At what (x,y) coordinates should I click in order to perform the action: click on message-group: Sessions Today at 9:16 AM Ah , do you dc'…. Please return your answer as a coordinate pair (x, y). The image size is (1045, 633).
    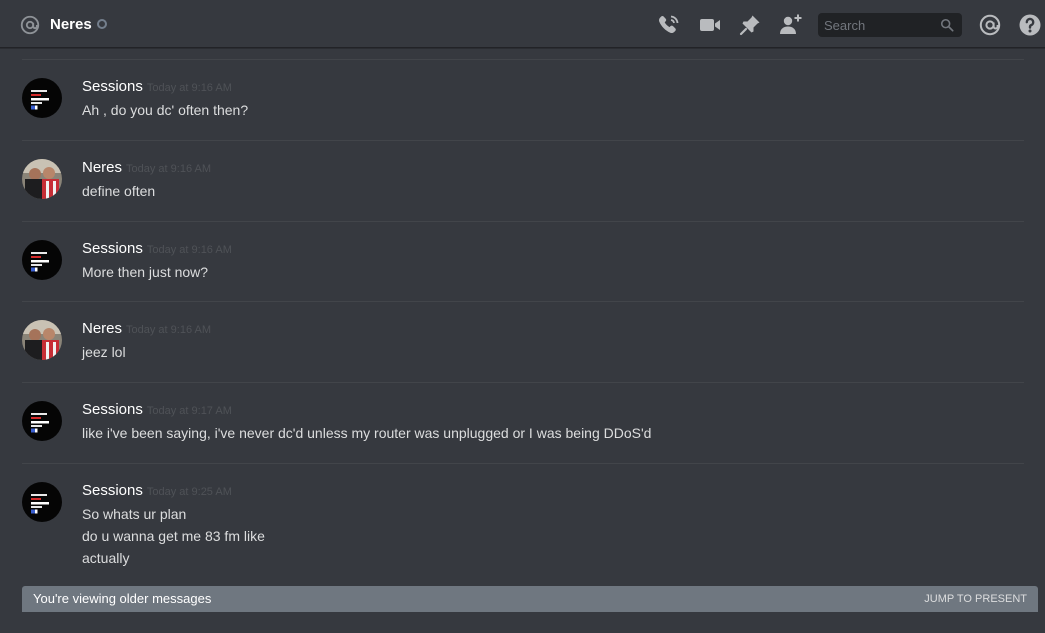
    Looking at the image, I should click on (522, 108).